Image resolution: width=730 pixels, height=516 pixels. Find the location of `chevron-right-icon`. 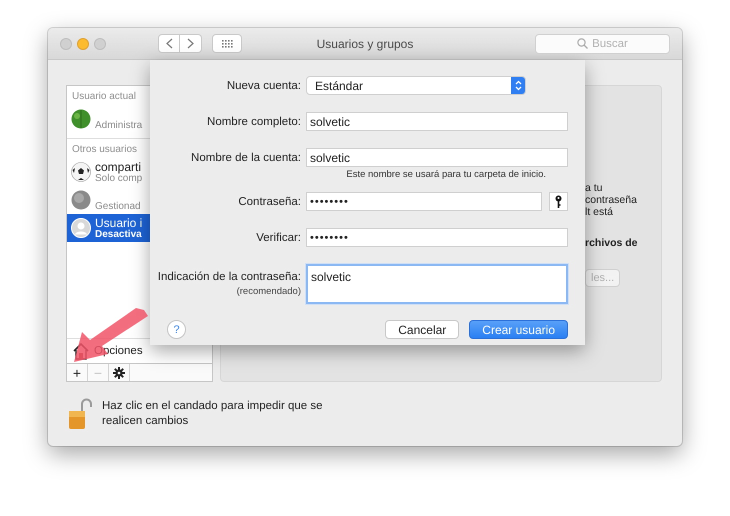

chevron-right-icon is located at coordinates (190, 43).